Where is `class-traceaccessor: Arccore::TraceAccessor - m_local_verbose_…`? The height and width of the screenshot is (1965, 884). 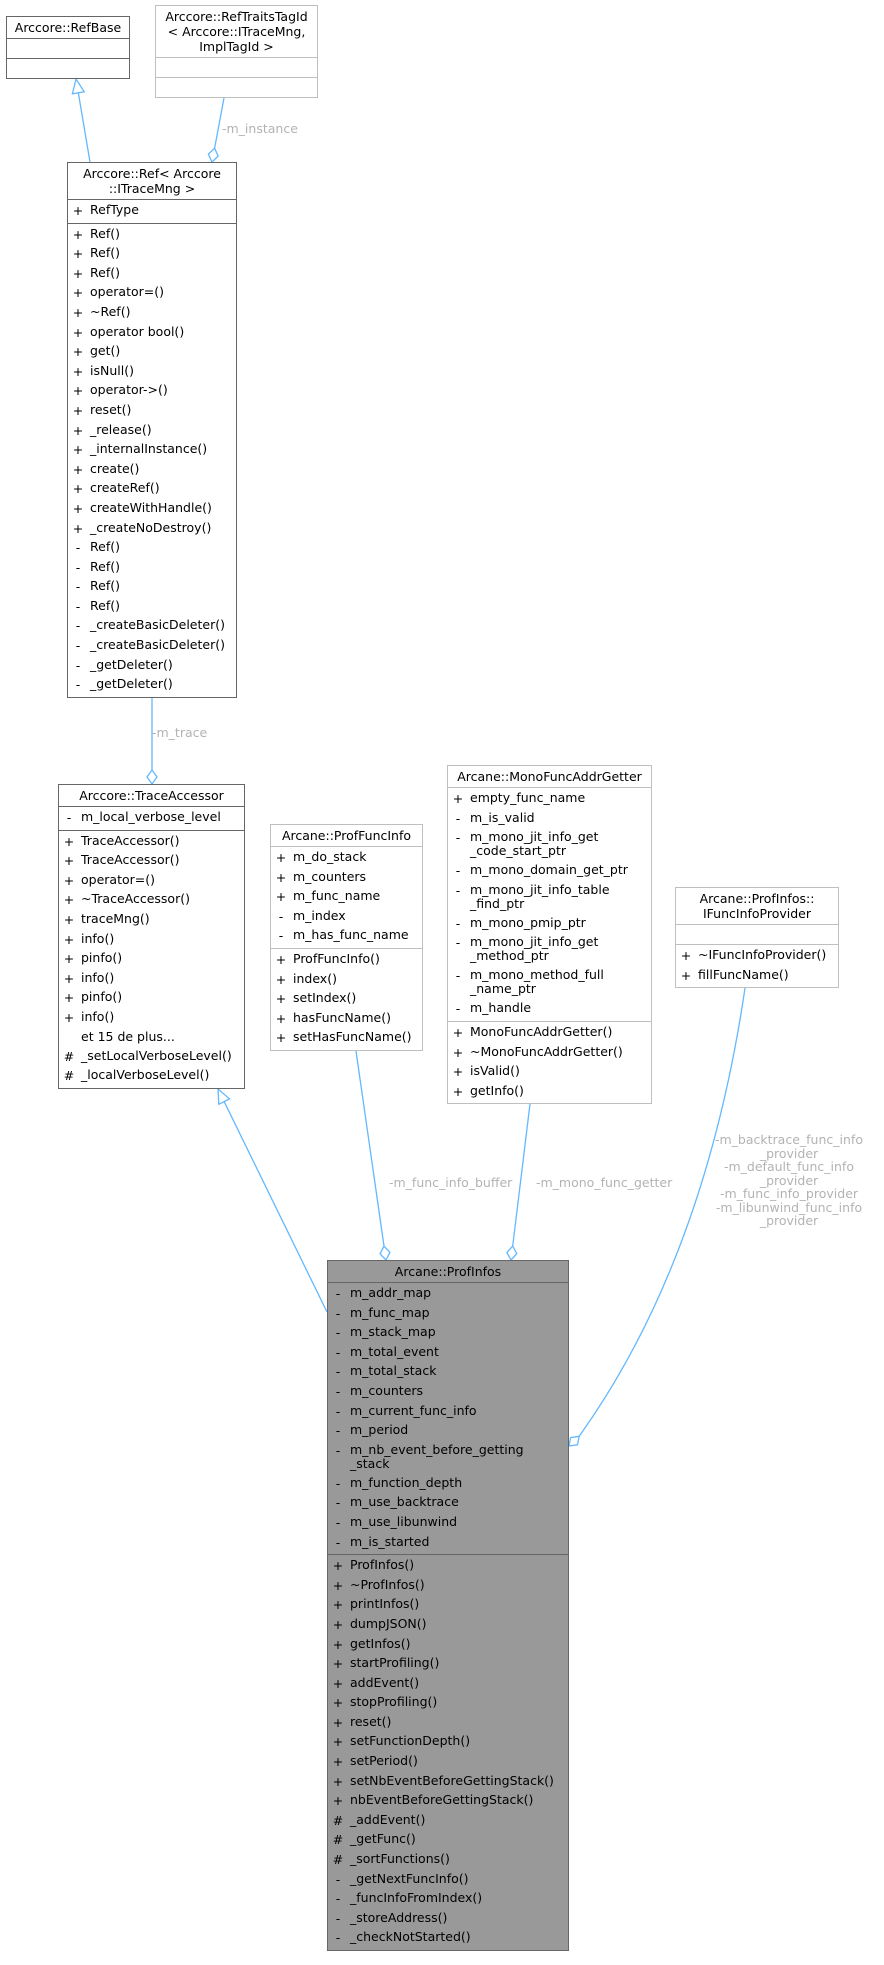 class-traceaccessor: Arccore::TraceAccessor - m_local_verbose_… is located at coordinates (151, 936).